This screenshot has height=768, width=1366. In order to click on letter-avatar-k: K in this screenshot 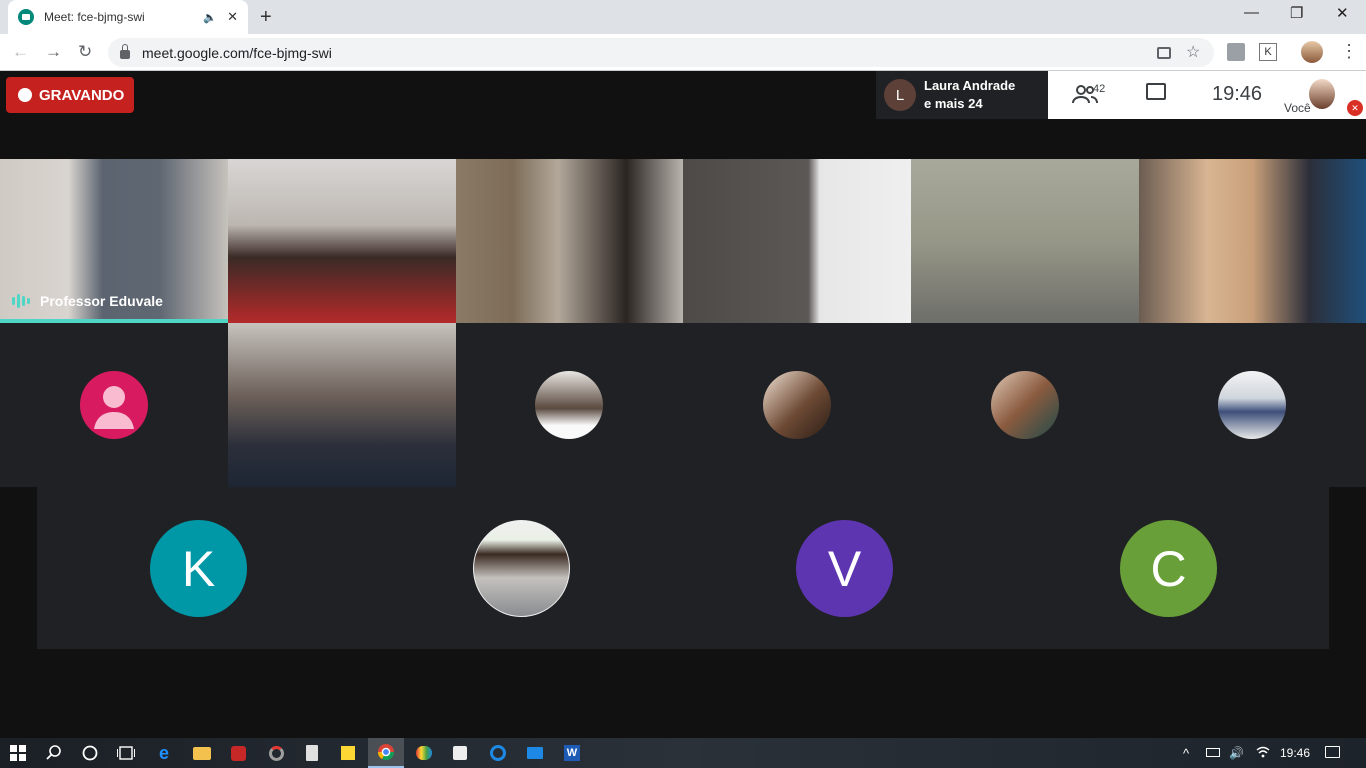, I will do `click(198, 568)`.